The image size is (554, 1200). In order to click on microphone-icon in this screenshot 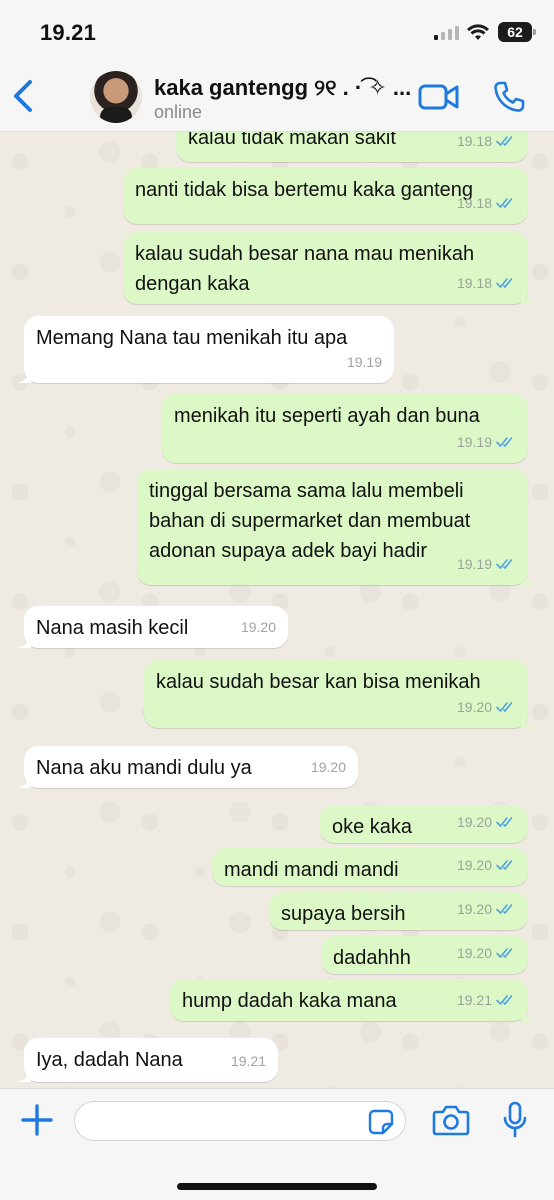, I will do `click(515, 1120)`.